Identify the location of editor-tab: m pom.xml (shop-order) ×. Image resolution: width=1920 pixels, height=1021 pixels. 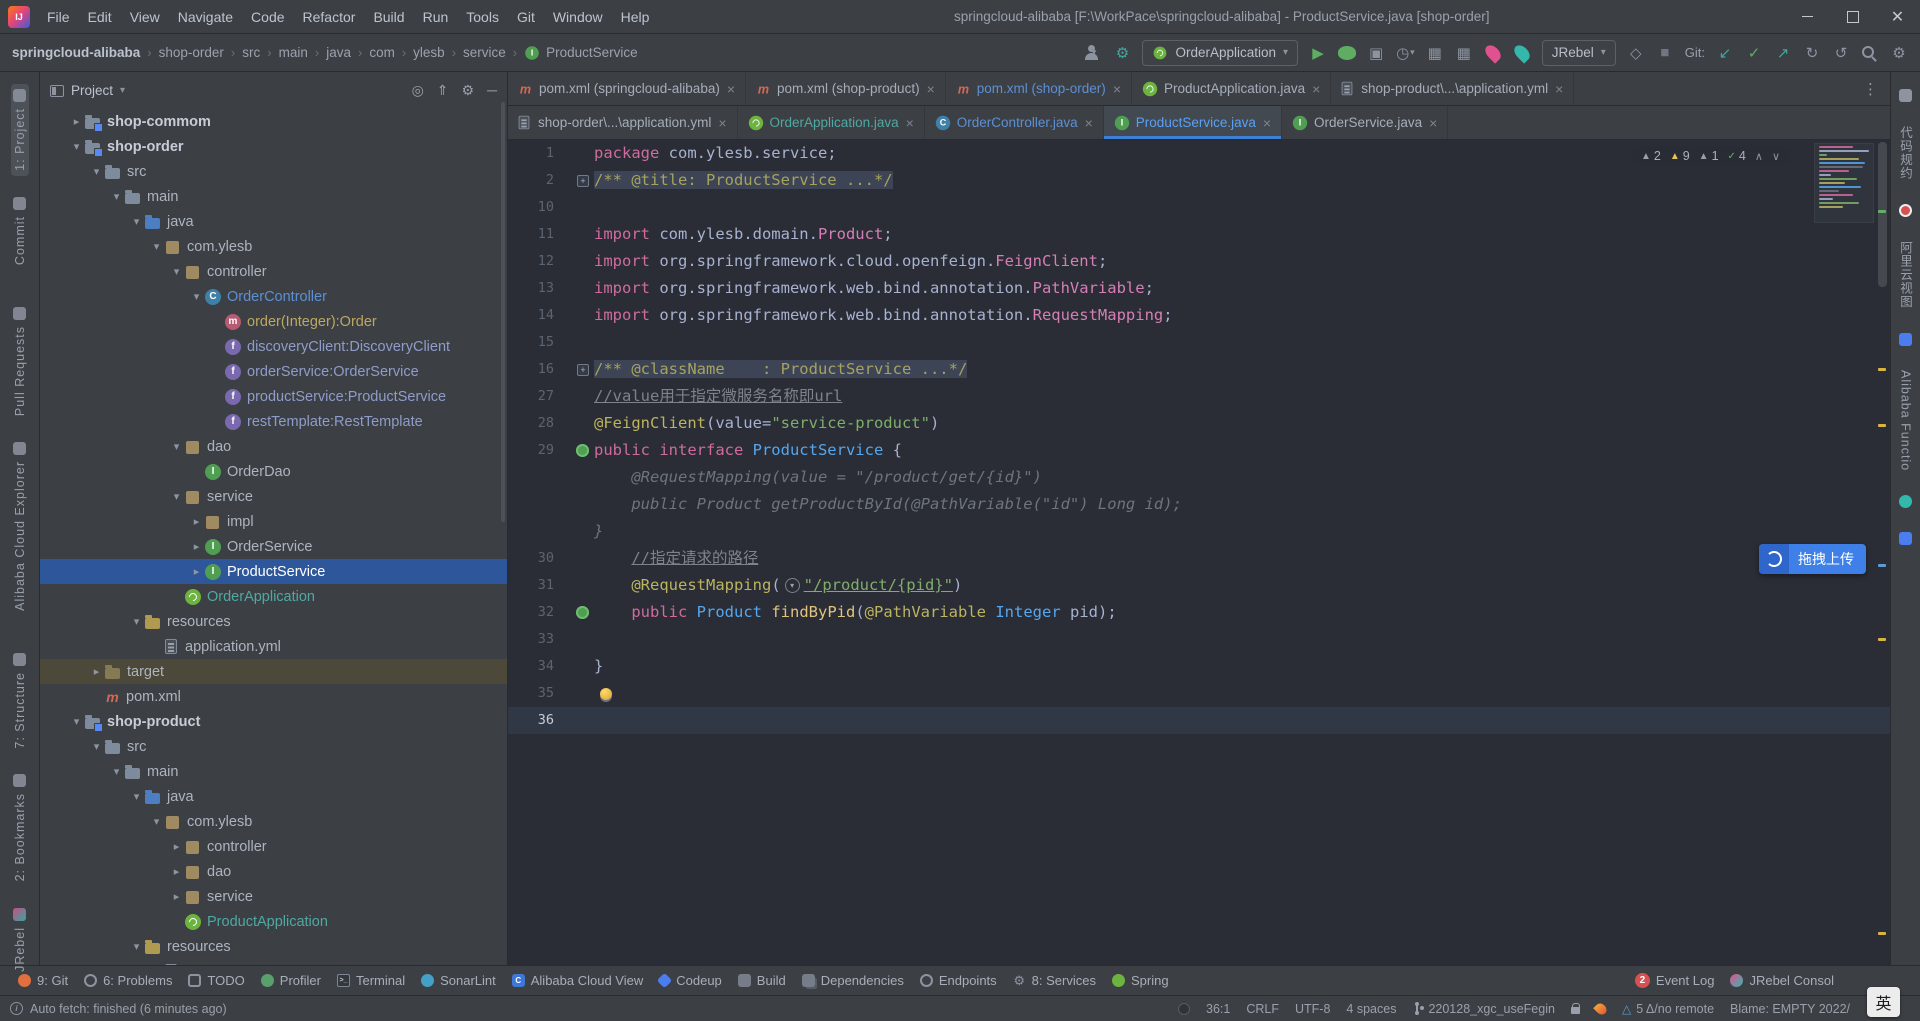
(1039, 88).